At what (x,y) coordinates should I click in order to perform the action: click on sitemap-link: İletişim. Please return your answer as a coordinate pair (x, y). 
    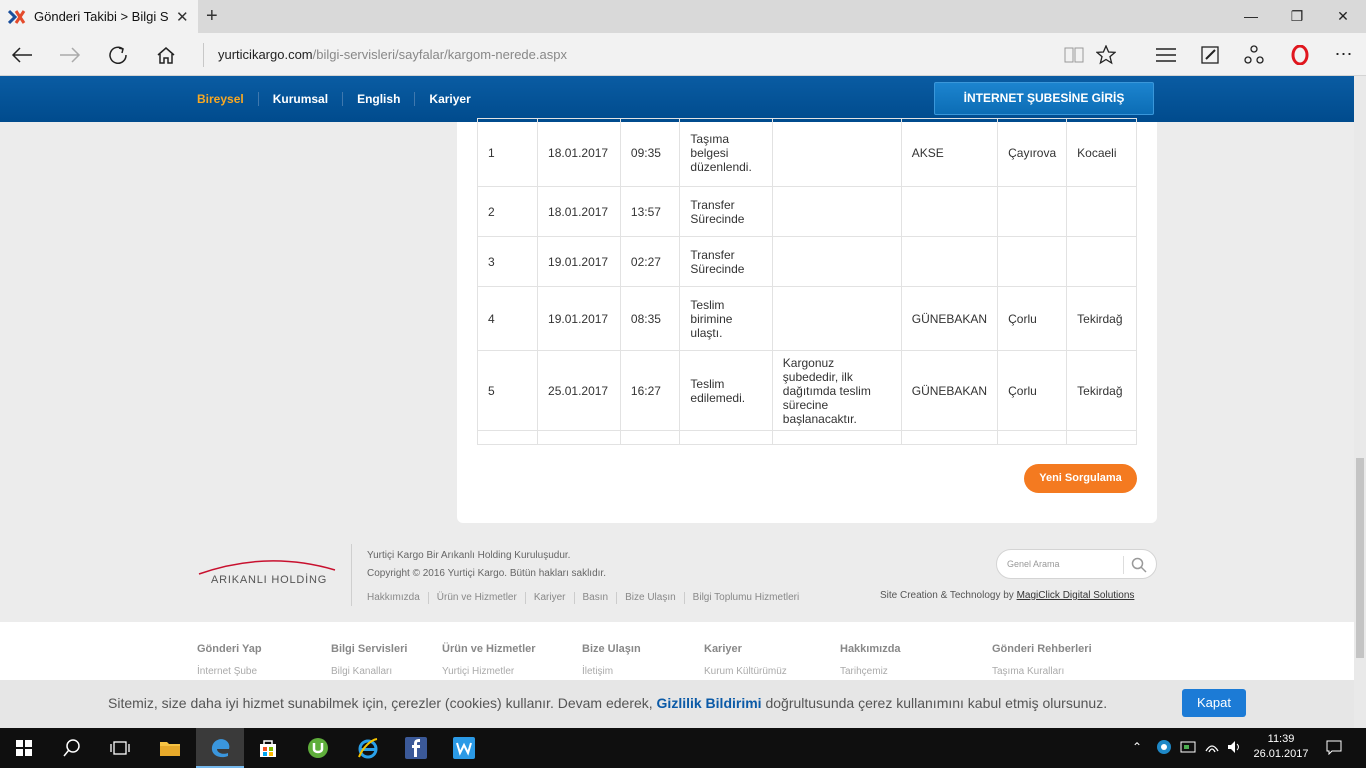
    Looking at the image, I should click on (611, 671).